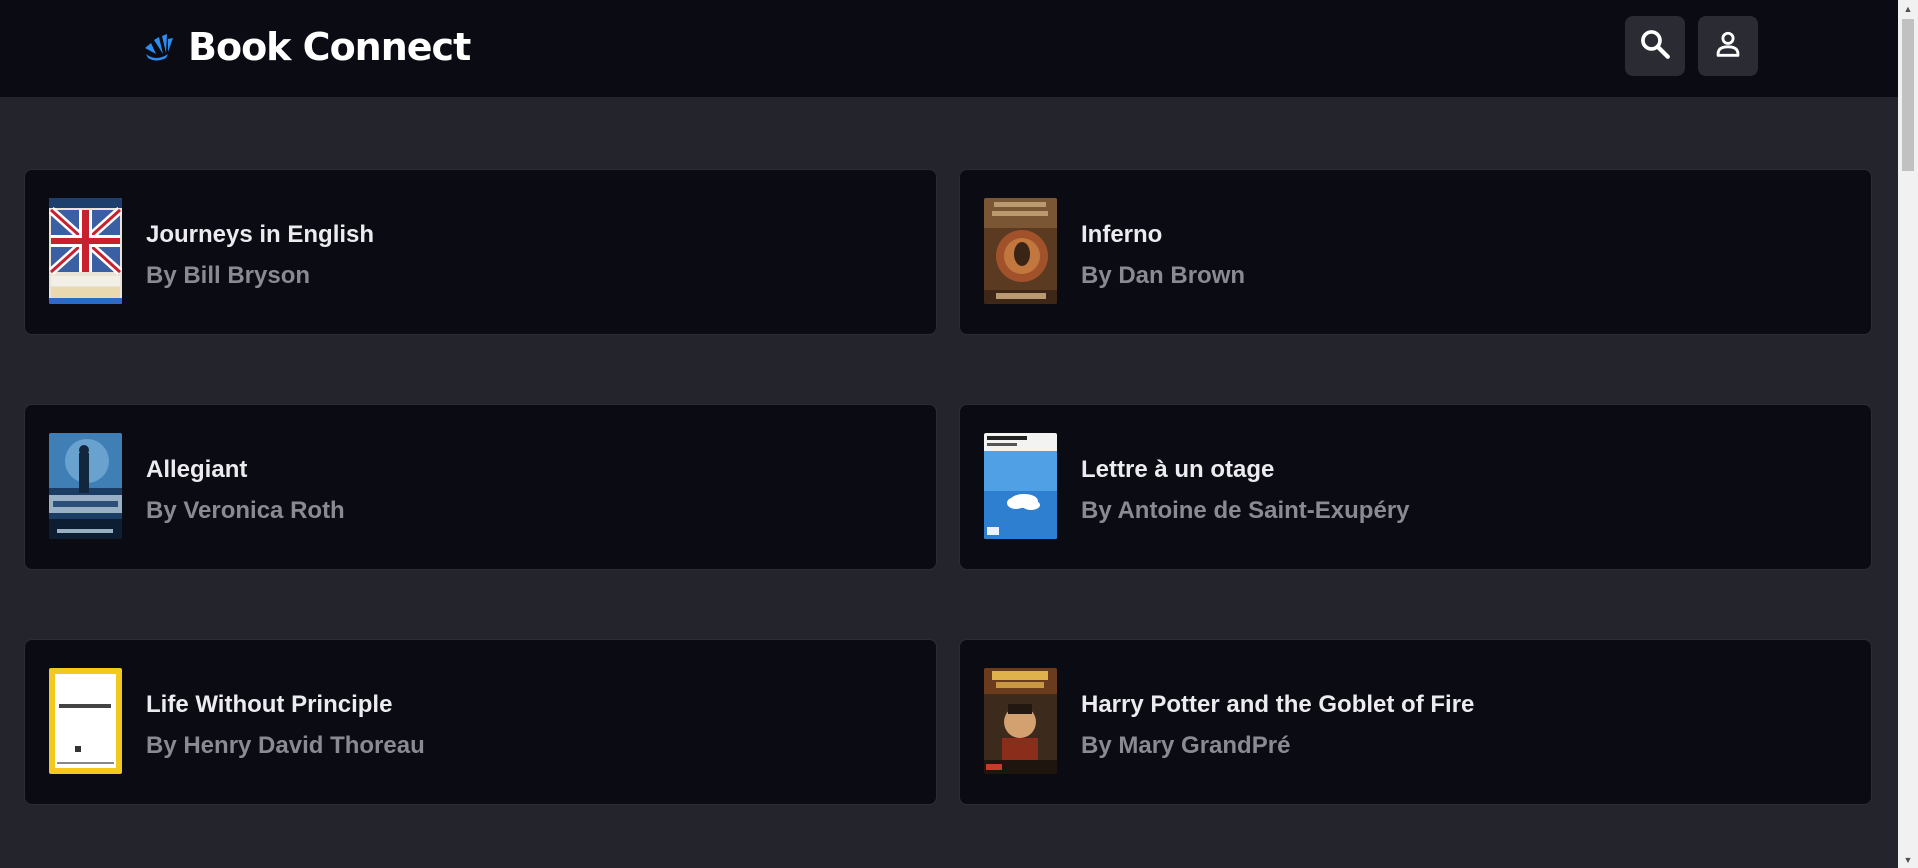 The width and height of the screenshot is (1918, 868). What do you see at coordinates (480, 252) in the screenshot?
I see `book-card: Journeys in English By Bill Bryson` at bounding box center [480, 252].